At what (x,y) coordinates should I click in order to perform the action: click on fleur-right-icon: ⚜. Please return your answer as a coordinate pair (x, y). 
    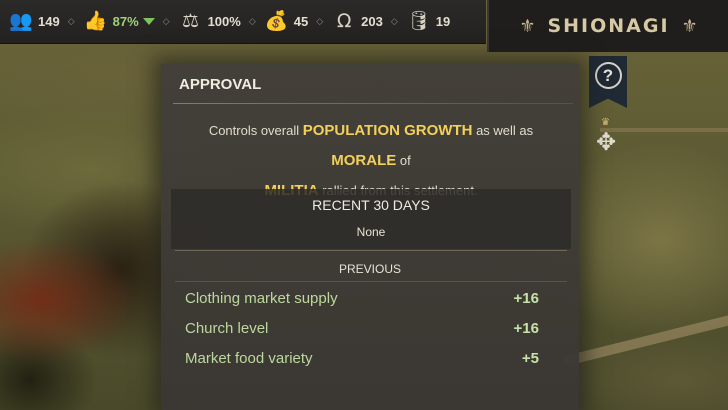
    Looking at the image, I should click on (689, 26).